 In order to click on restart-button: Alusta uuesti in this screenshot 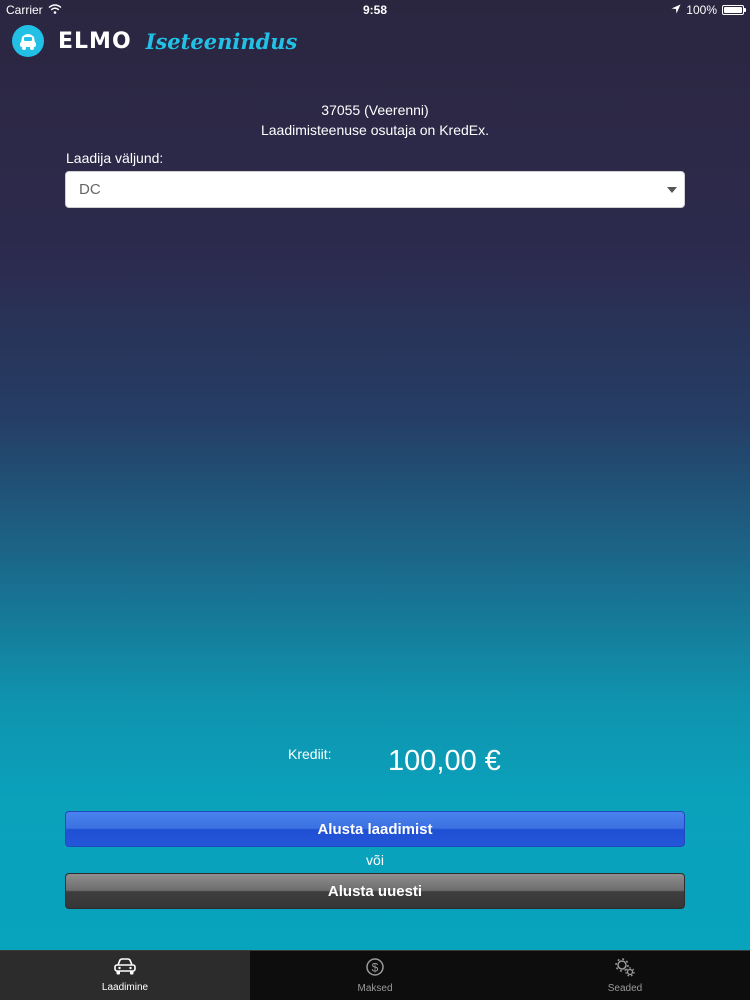, I will do `click(375, 891)`.